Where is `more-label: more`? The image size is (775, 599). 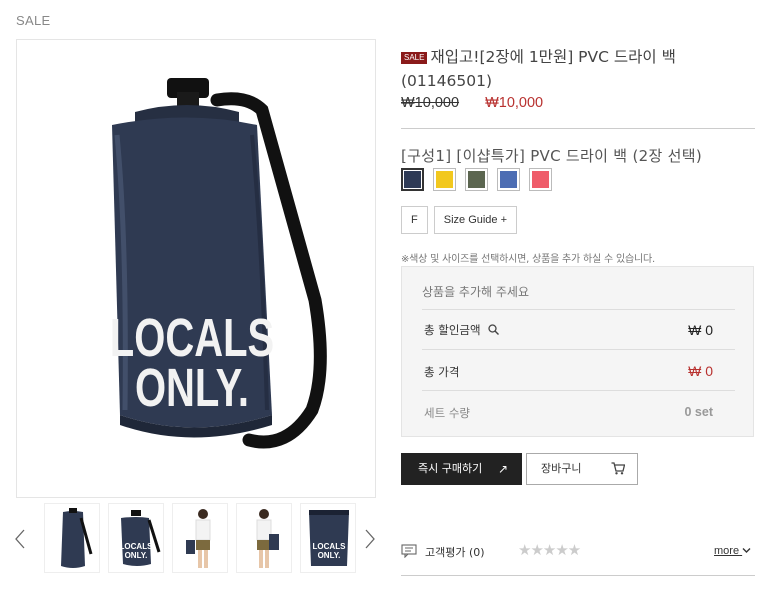
more-label: more is located at coordinates (727, 551).